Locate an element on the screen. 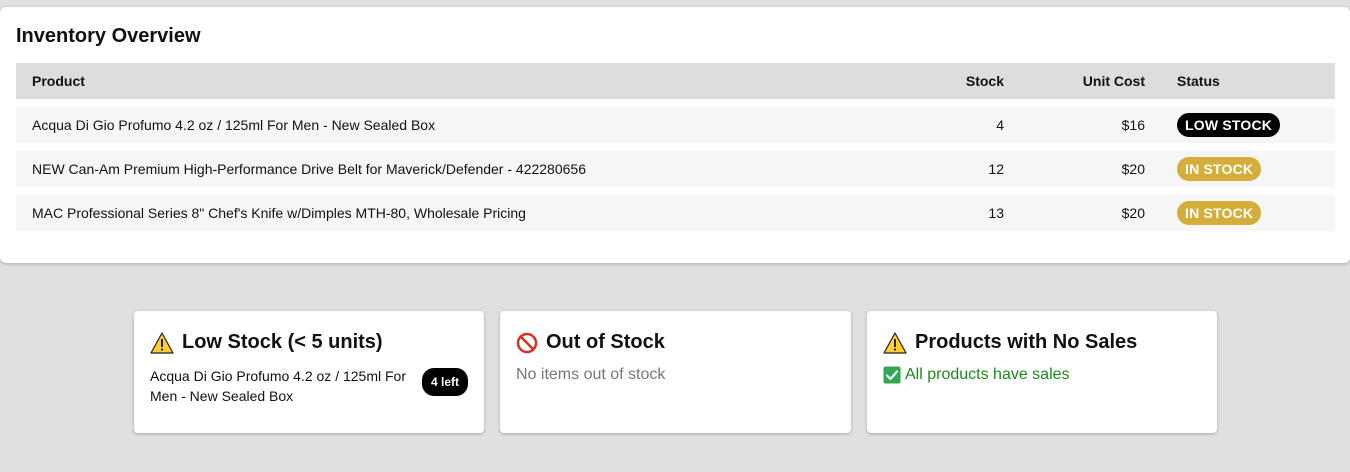 This screenshot has width=1350, height=472. column-header-status: Status is located at coordinates (1248, 81).